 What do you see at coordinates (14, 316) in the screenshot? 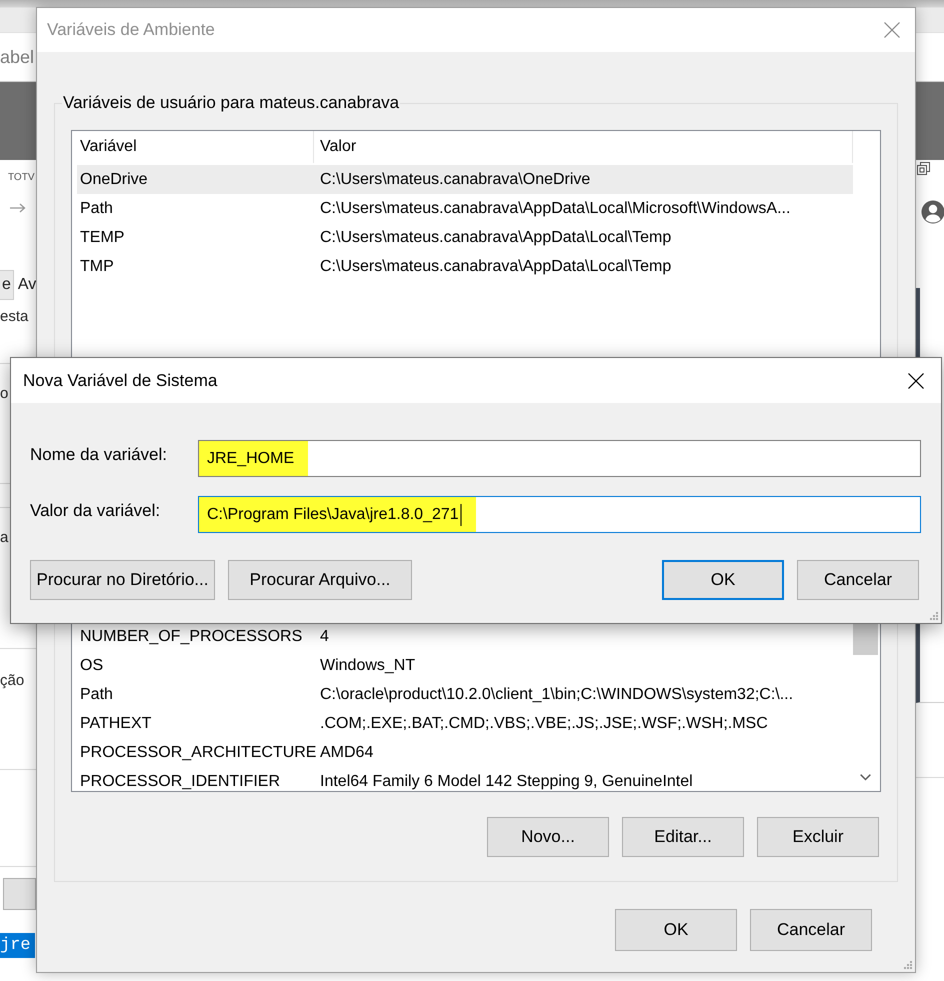
I see `page-text: esta` at bounding box center [14, 316].